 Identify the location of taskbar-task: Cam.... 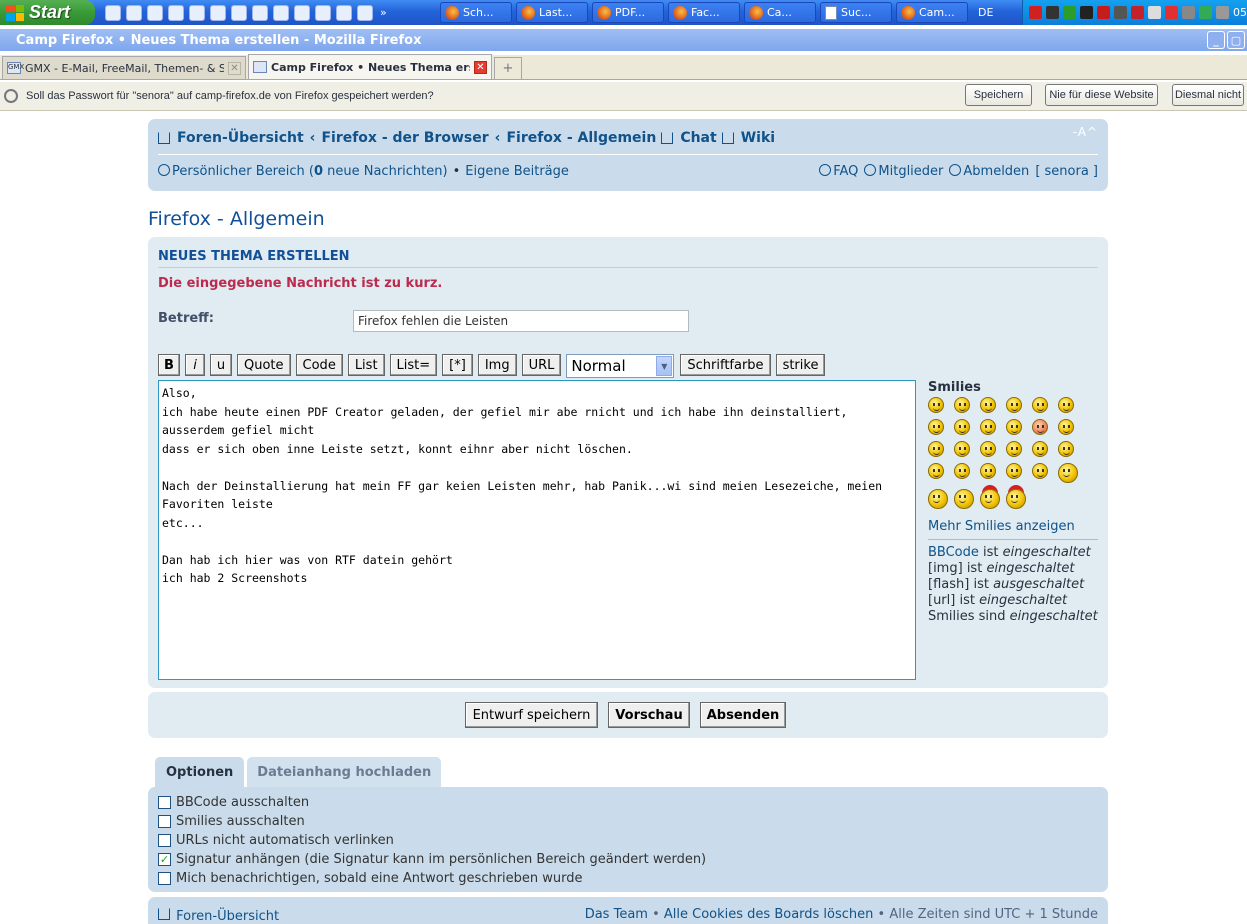
(932, 12).